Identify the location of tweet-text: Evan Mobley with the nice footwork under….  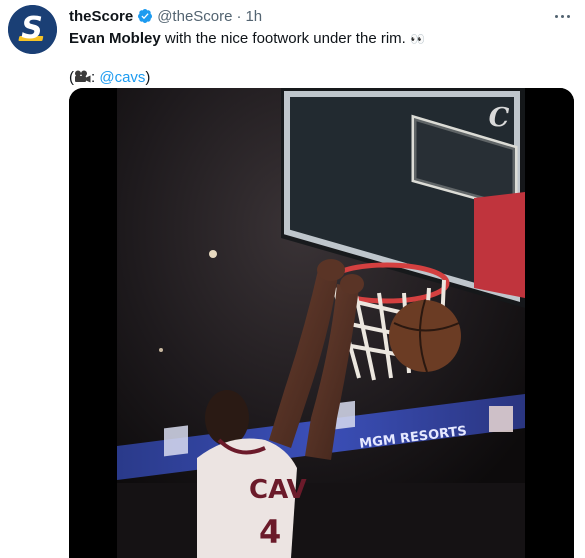
(247, 39).